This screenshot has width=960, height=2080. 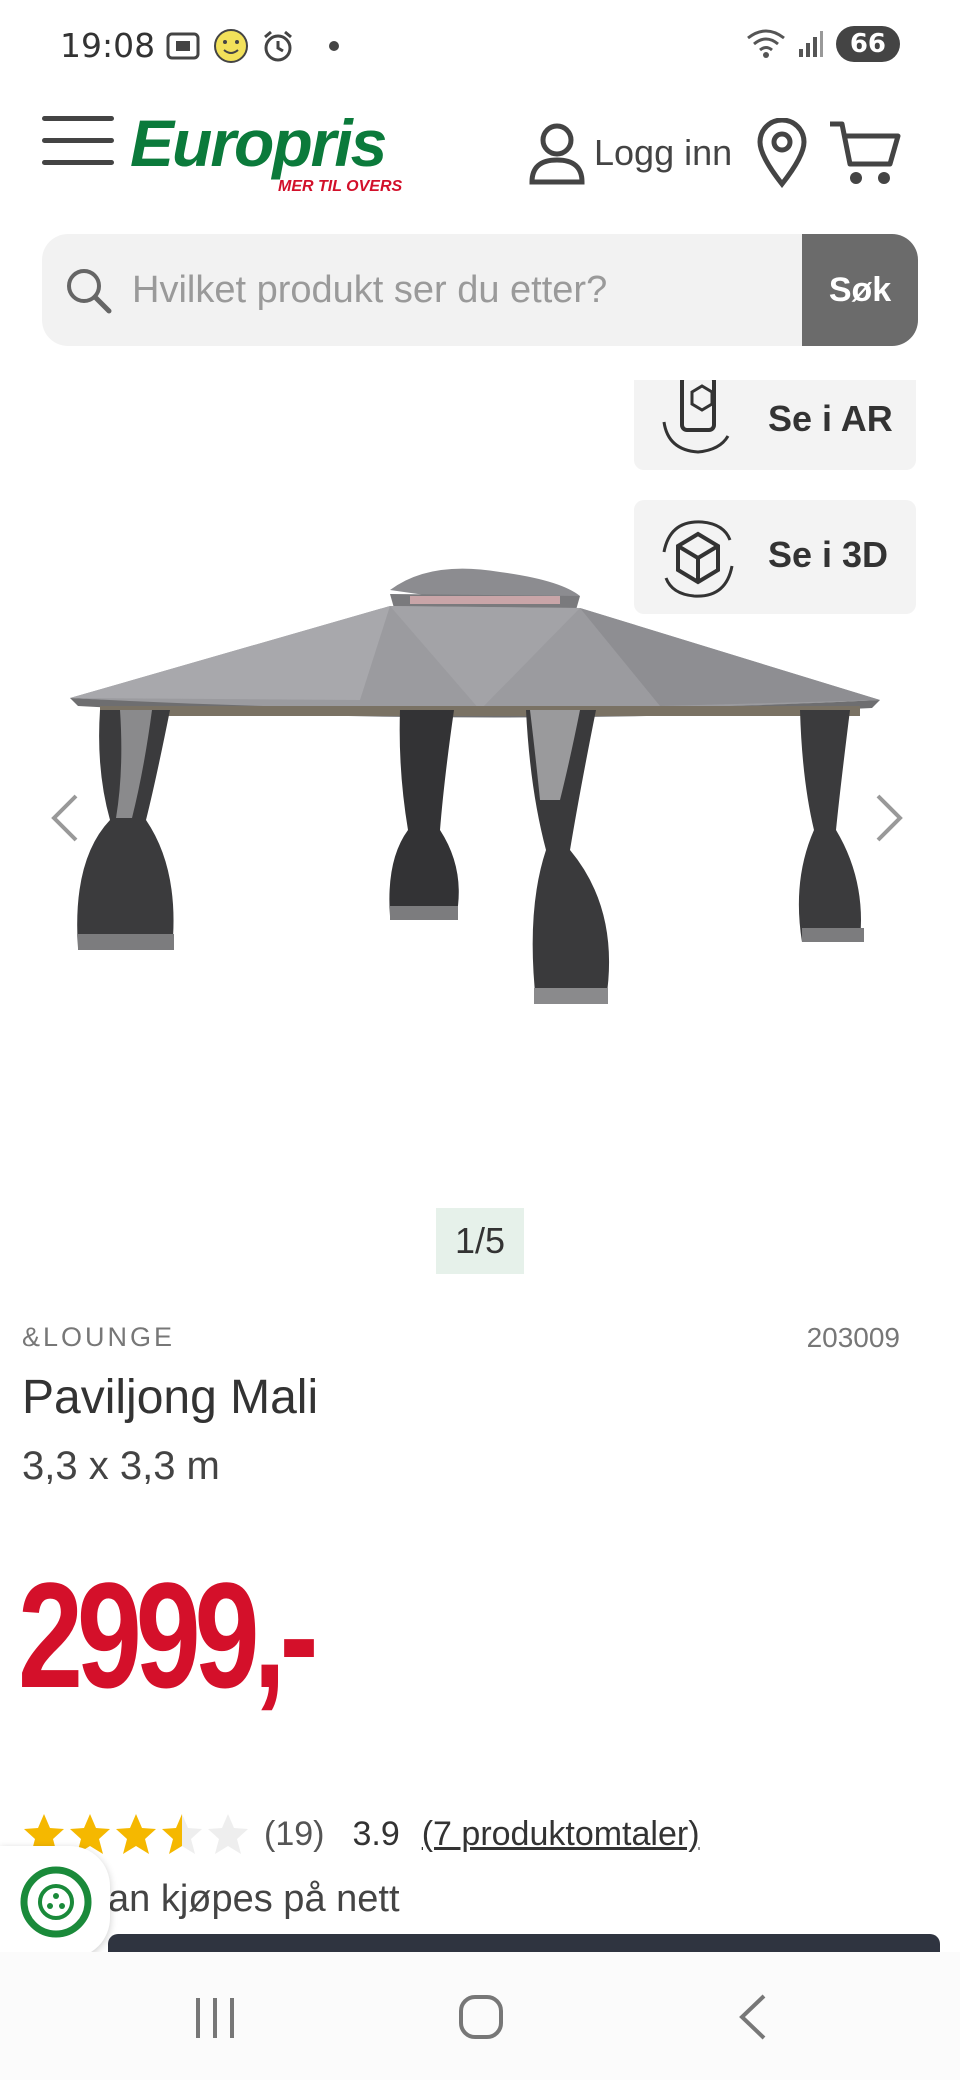 I want to click on screenshot-icon, so click(x=183, y=46).